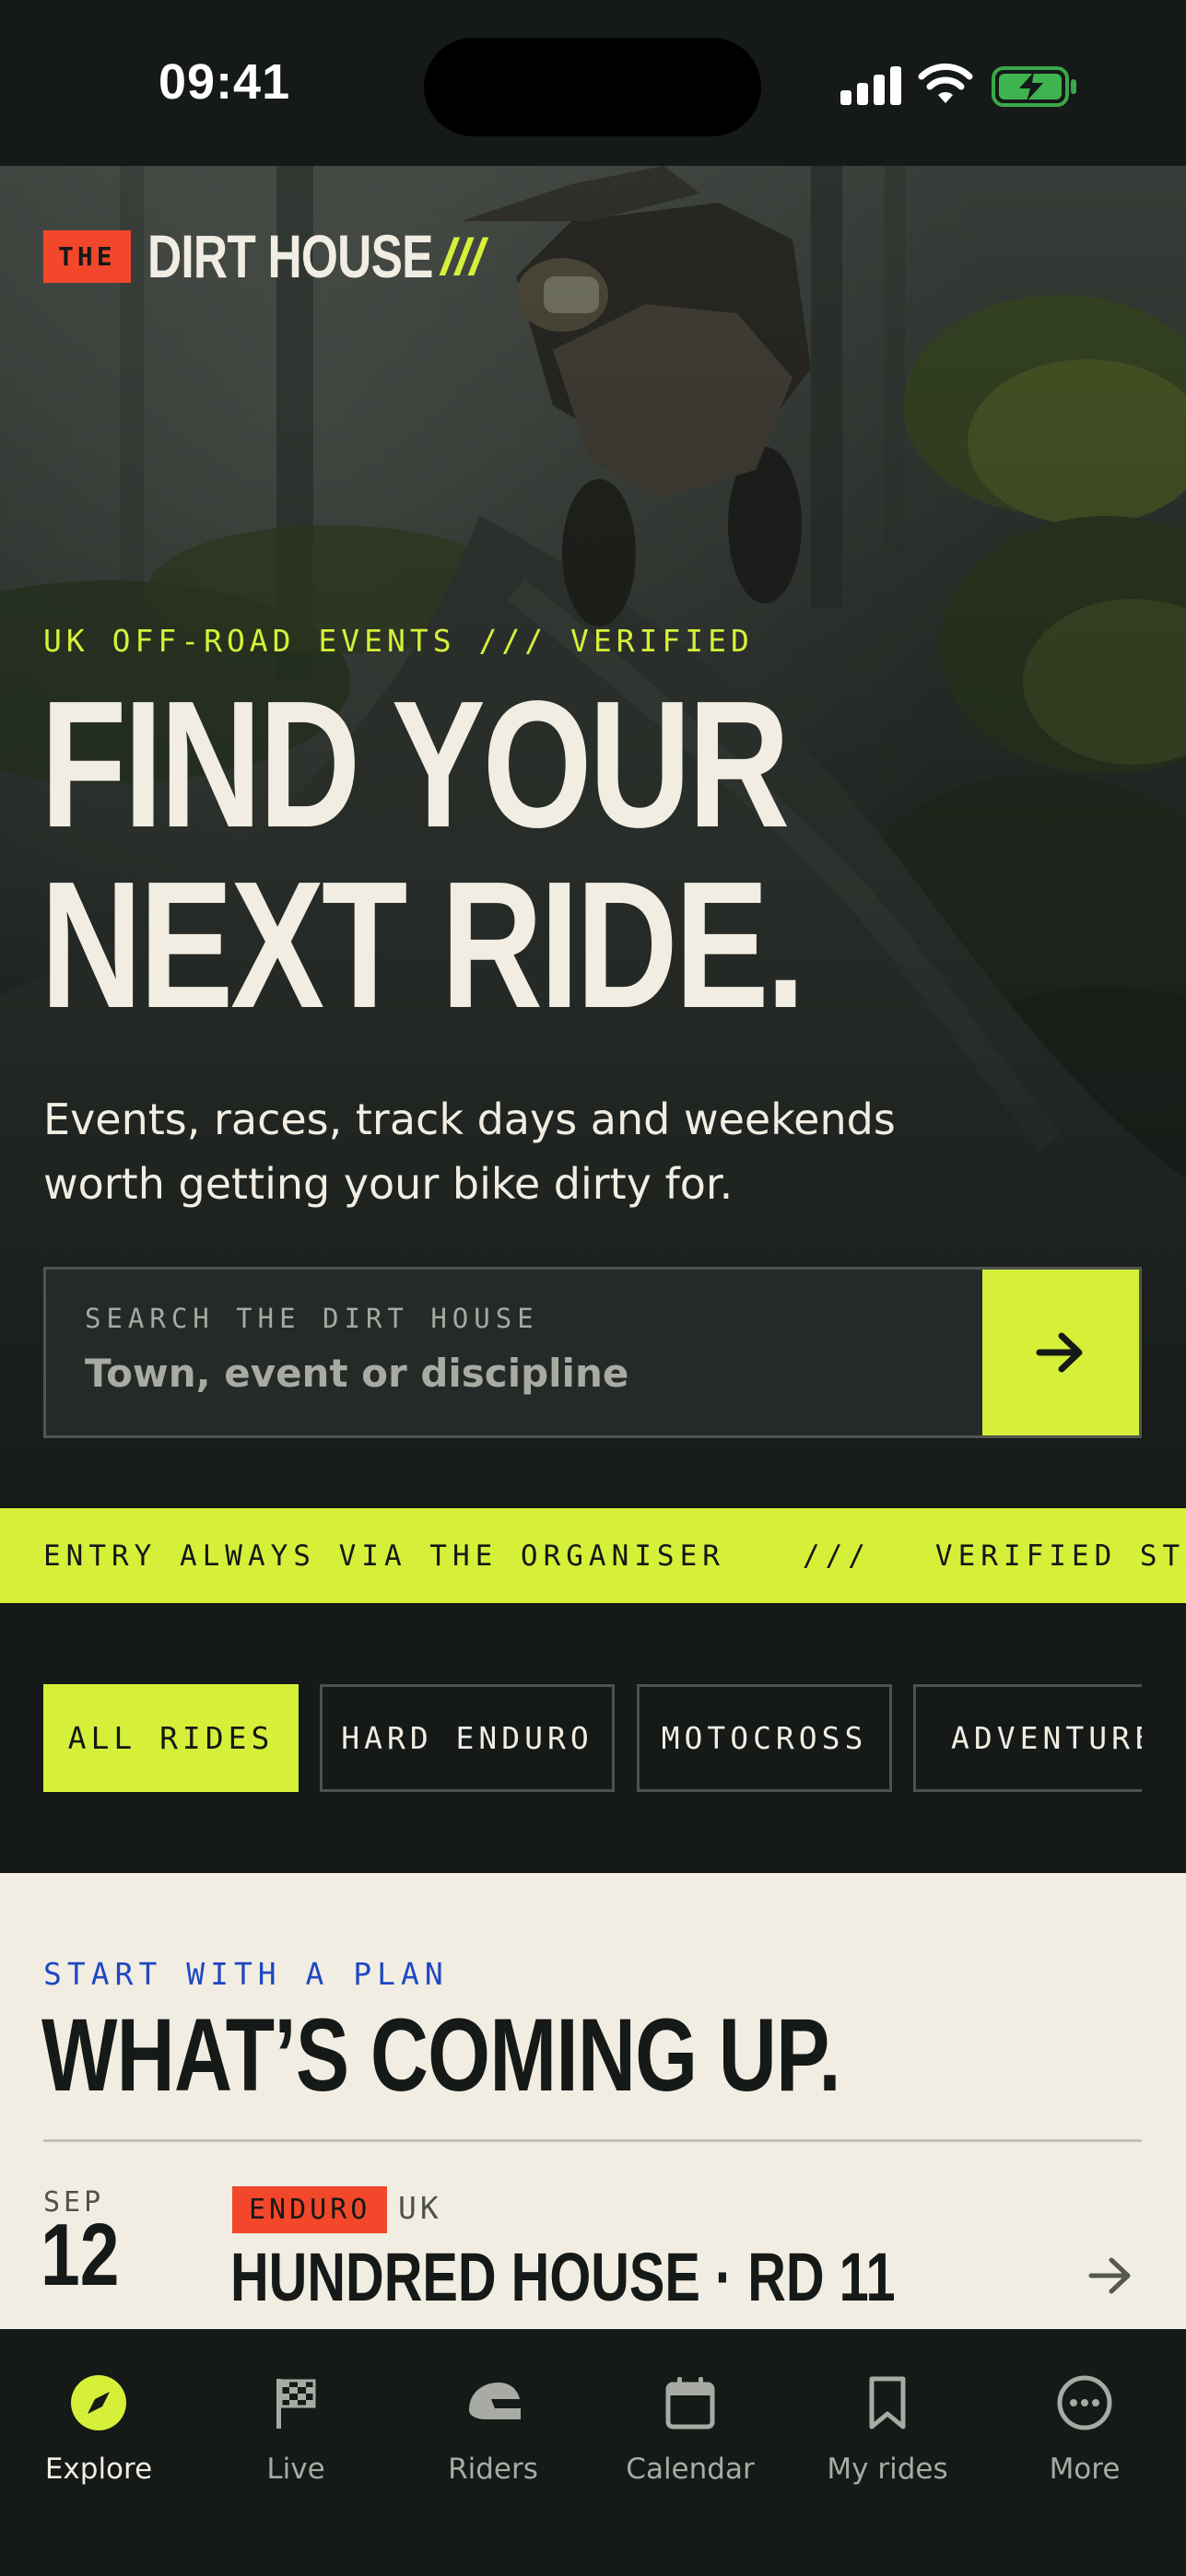  What do you see at coordinates (171, 1738) in the screenshot?
I see `filter-chip-all-rides: ALL RIDES` at bounding box center [171, 1738].